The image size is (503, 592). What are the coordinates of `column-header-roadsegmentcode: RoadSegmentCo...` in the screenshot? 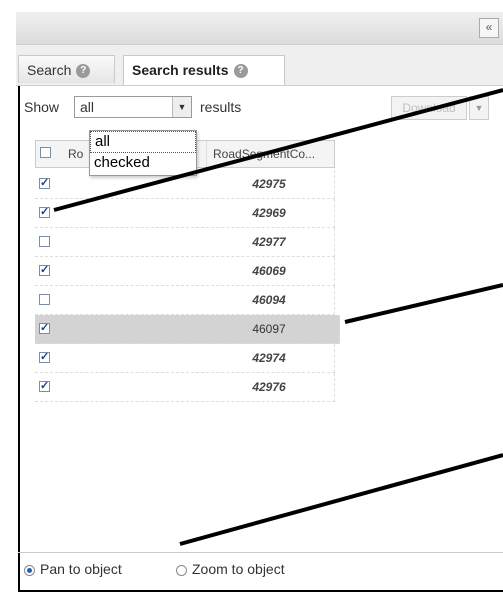 It's located at (273, 154).